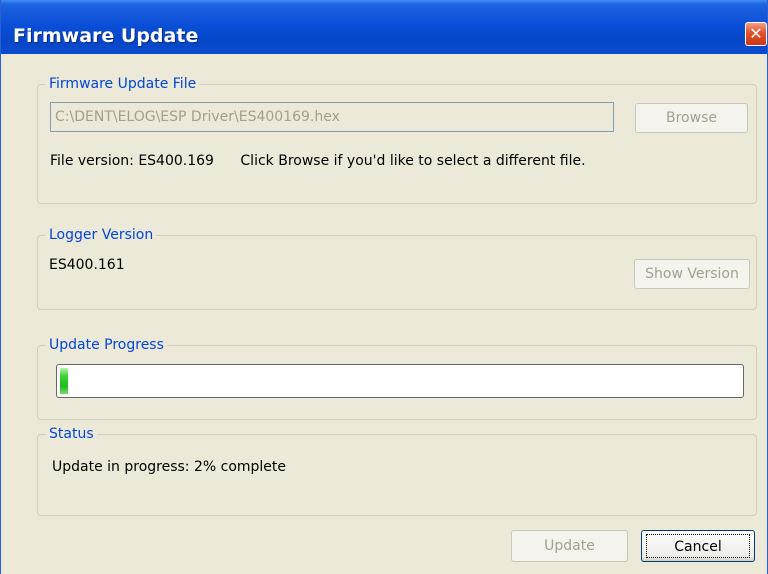 This screenshot has width=768, height=574. Describe the element at coordinates (400, 381) in the screenshot. I see `update-progress-bar` at that location.